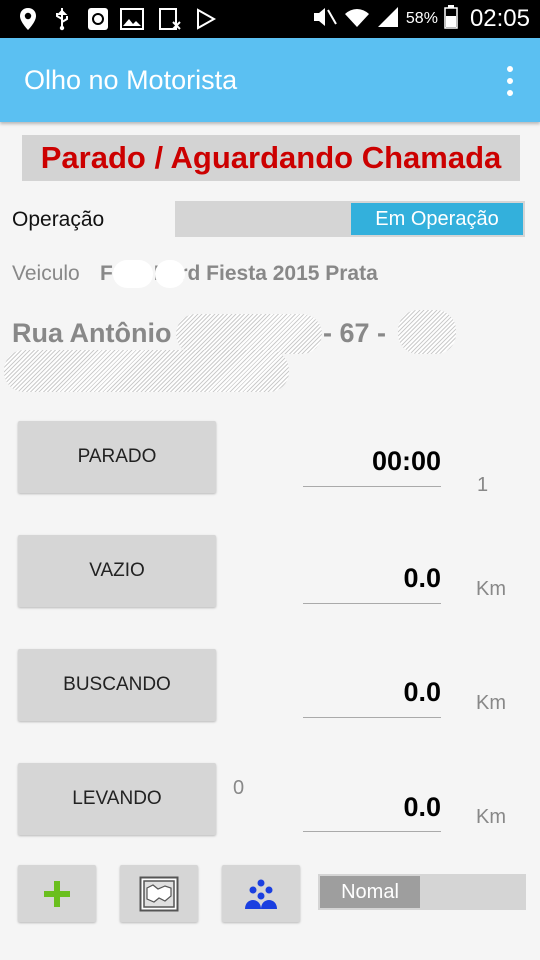 The image size is (540, 960). Describe the element at coordinates (28, 19) in the screenshot. I see `location-icon` at that location.